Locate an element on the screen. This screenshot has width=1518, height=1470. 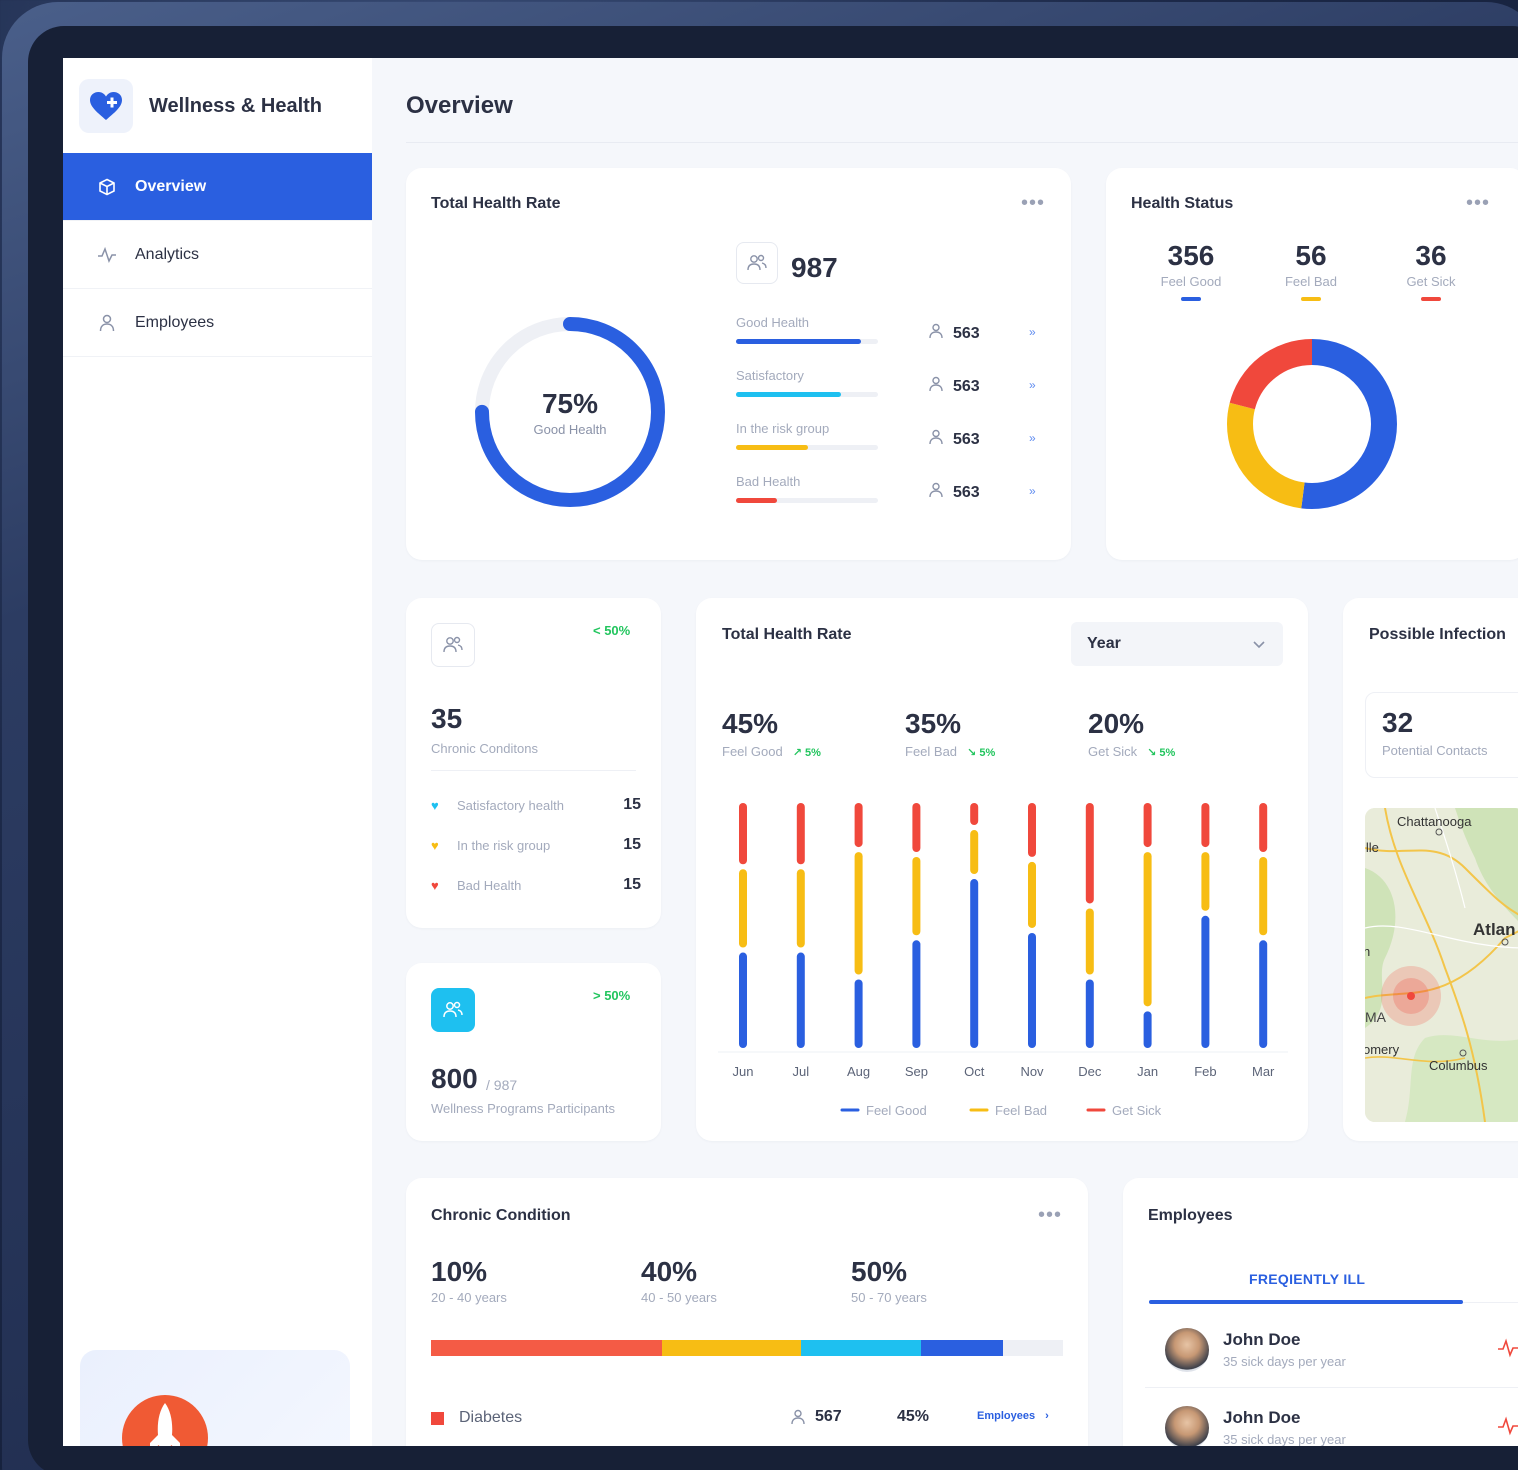
metric-row: In the risk group 563 » is located at coordinates (891, 441).